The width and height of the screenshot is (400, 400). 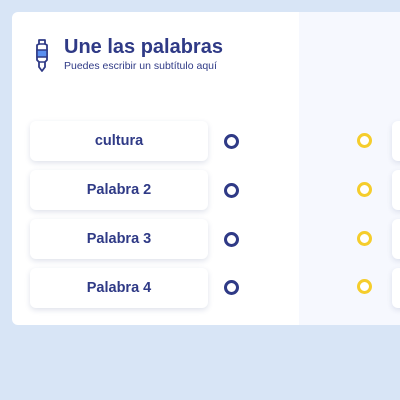 What do you see at coordinates (140, 66) in the screenshot?
I see `page-subtitle: Puedes escribir un subtítulo aquí` at bounding box center [140, 66].